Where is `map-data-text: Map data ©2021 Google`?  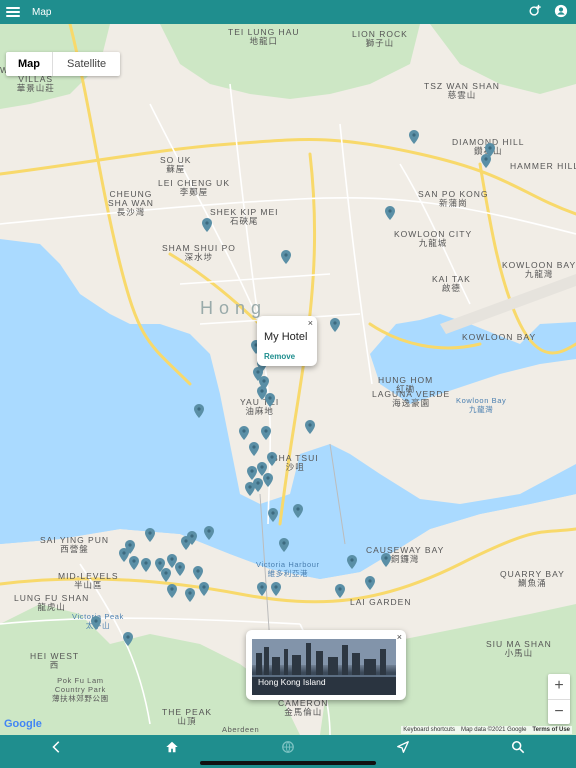
map-data-text: Map data ©2021 Google is located at coordinates (493, 730).